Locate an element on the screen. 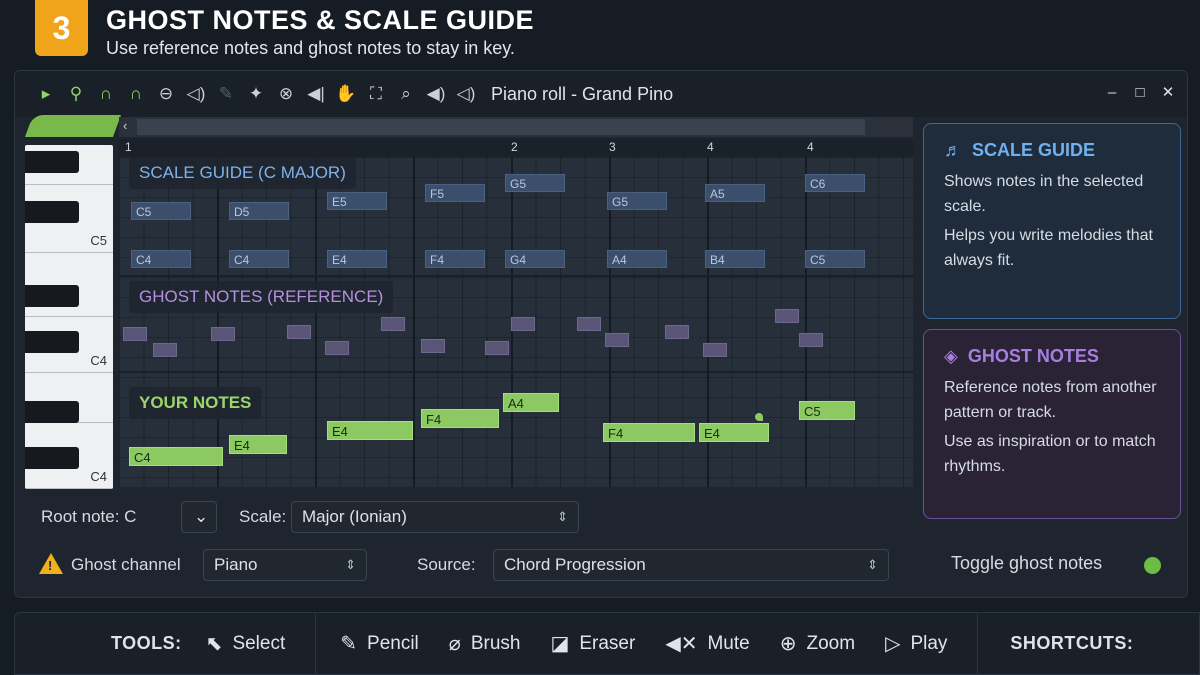  bar-number: 3 is located at coordinates (612, 147).